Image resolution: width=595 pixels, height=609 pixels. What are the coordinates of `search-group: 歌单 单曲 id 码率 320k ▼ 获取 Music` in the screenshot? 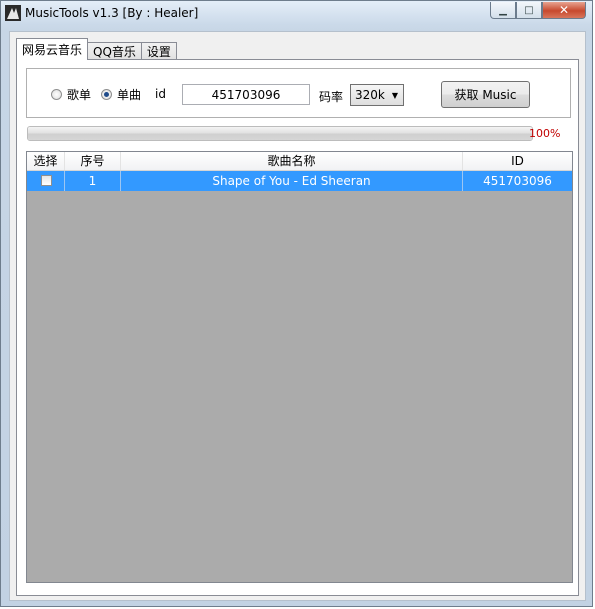 It's located at (298, 93).